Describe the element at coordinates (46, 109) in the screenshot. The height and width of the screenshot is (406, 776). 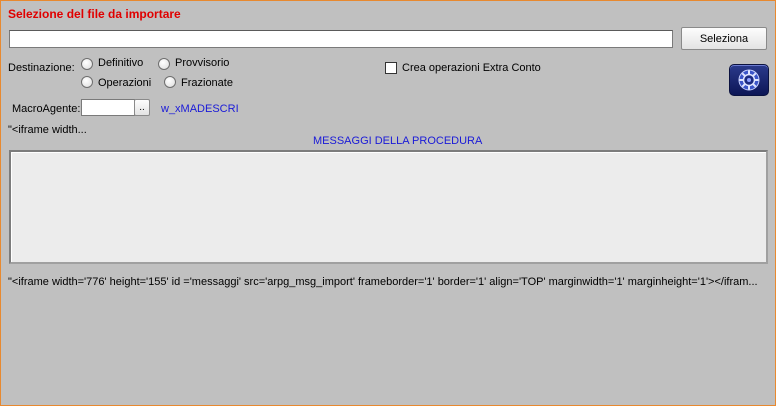
I see `macroagente-label: MacroAgente:` at that location.